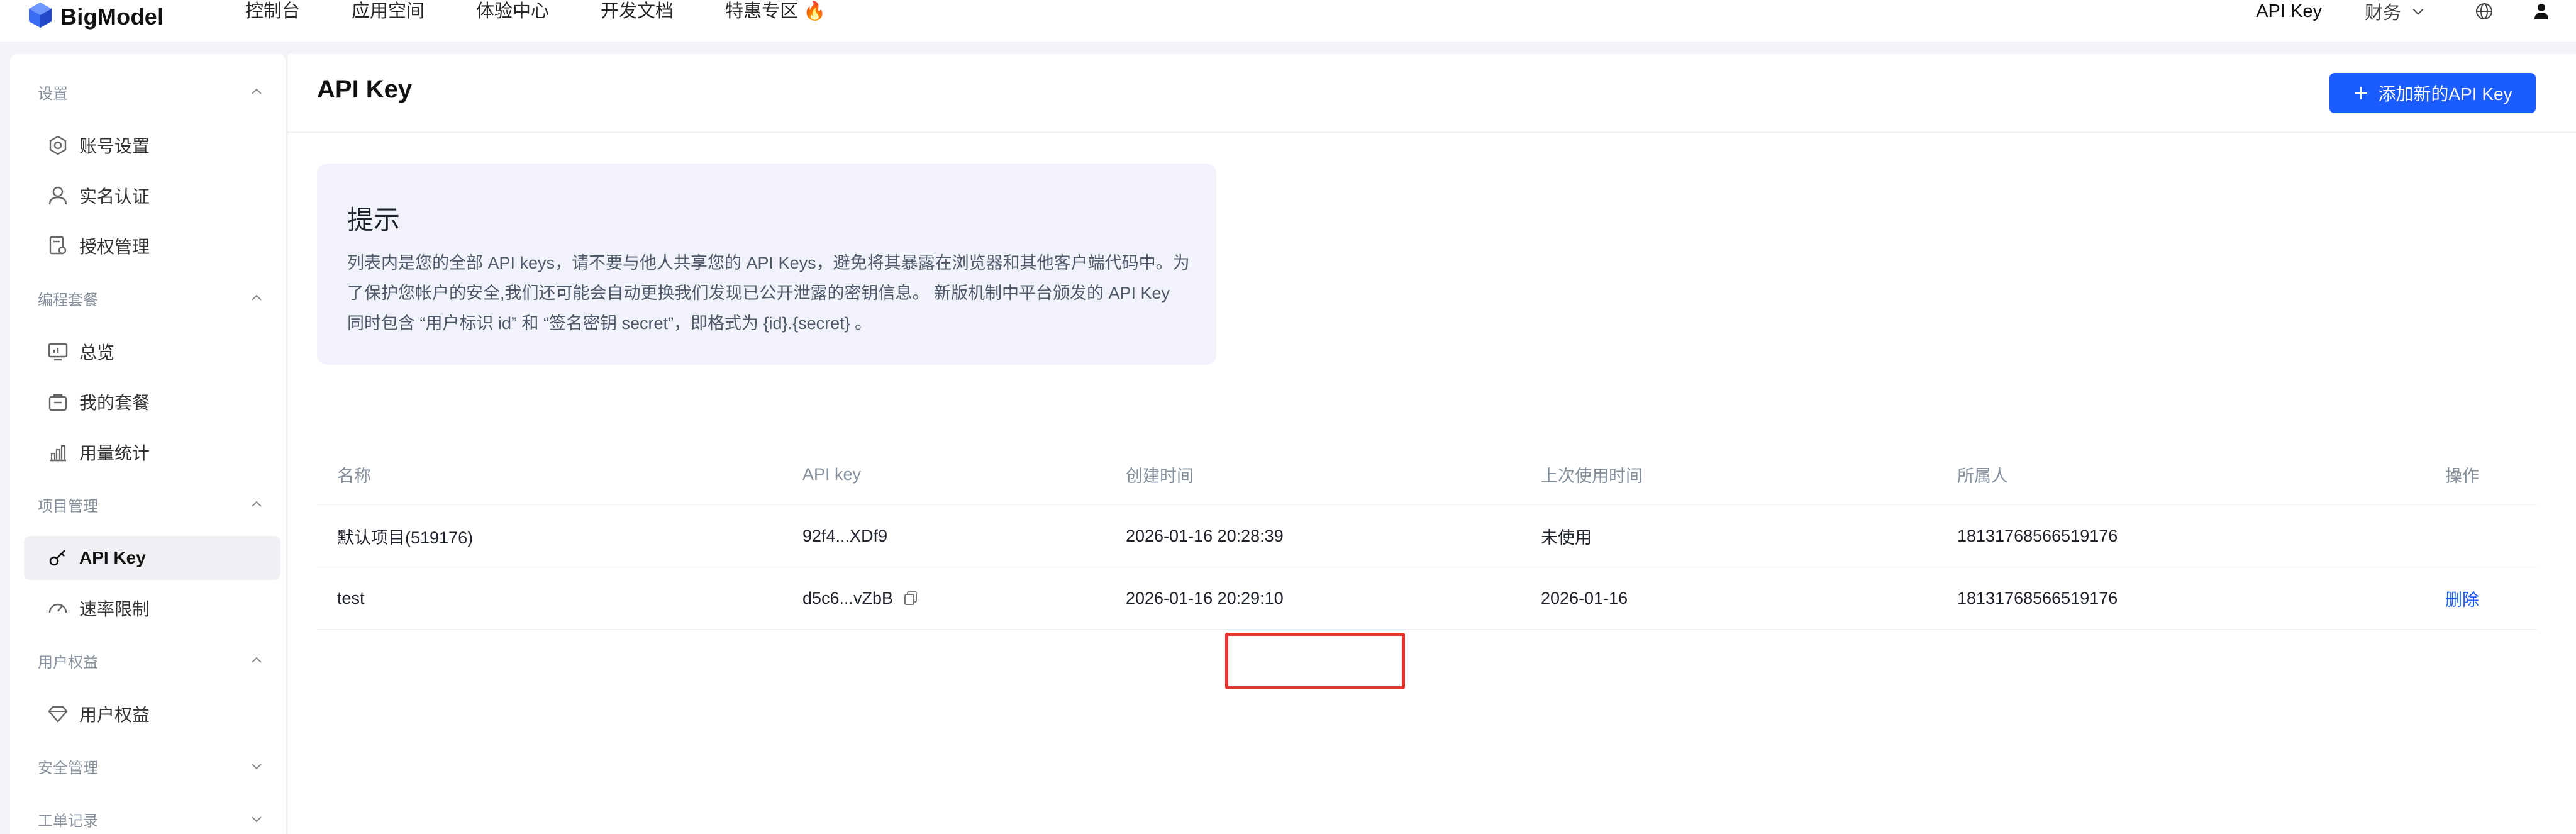 The height and width of the screenshot is (834, 2576). Describe the element at coordinates (1982, 476) in the screenshot. I see `column-header-owner: 所属人` at that location.